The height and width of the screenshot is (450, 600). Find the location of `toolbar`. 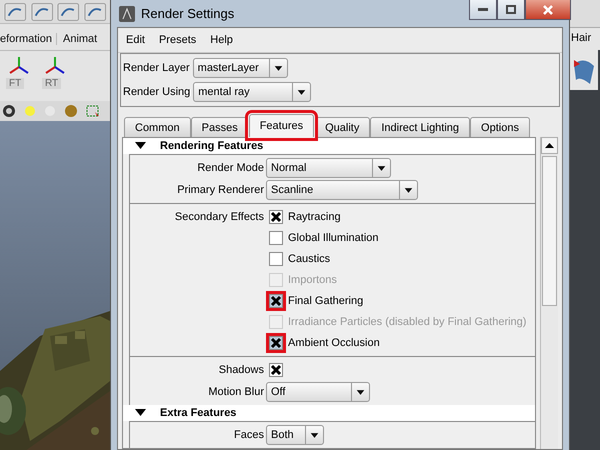

toolbar is located at coordinates (585, 14).